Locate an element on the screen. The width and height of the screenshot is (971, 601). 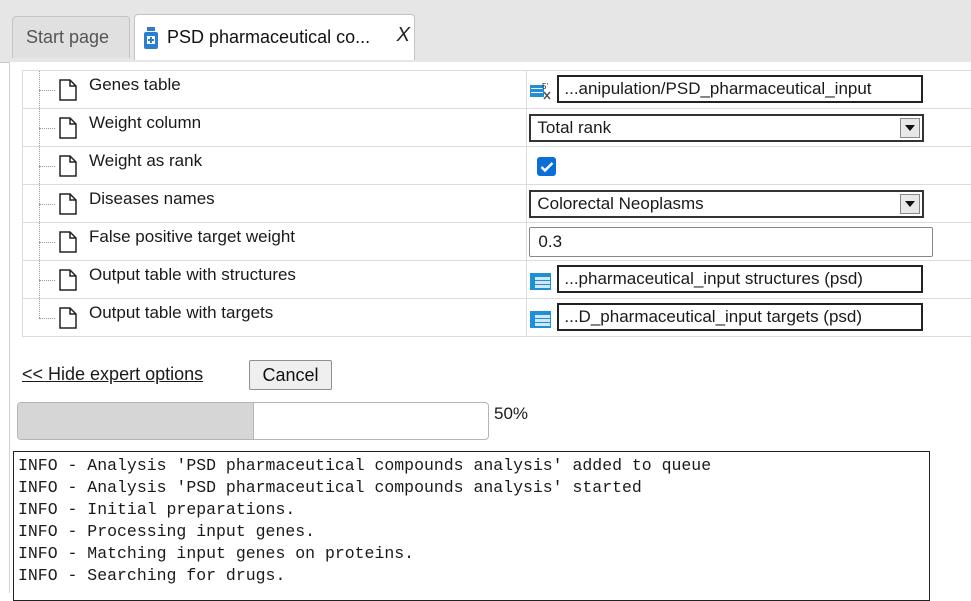
property-row-weight-as-rank: Weight as rank is located at coordinates (497, 166).